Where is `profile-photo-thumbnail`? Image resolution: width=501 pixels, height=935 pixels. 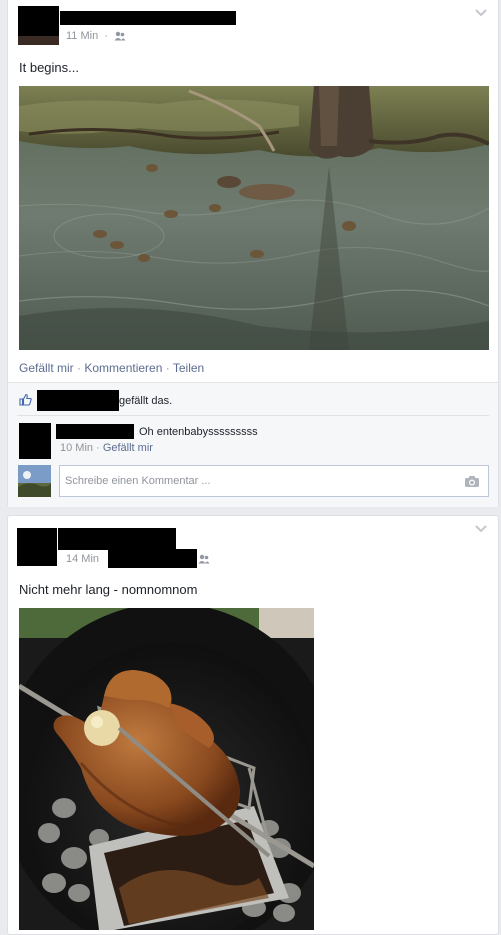 profile-photo-thumbnail is located at coordinates (34, 481).